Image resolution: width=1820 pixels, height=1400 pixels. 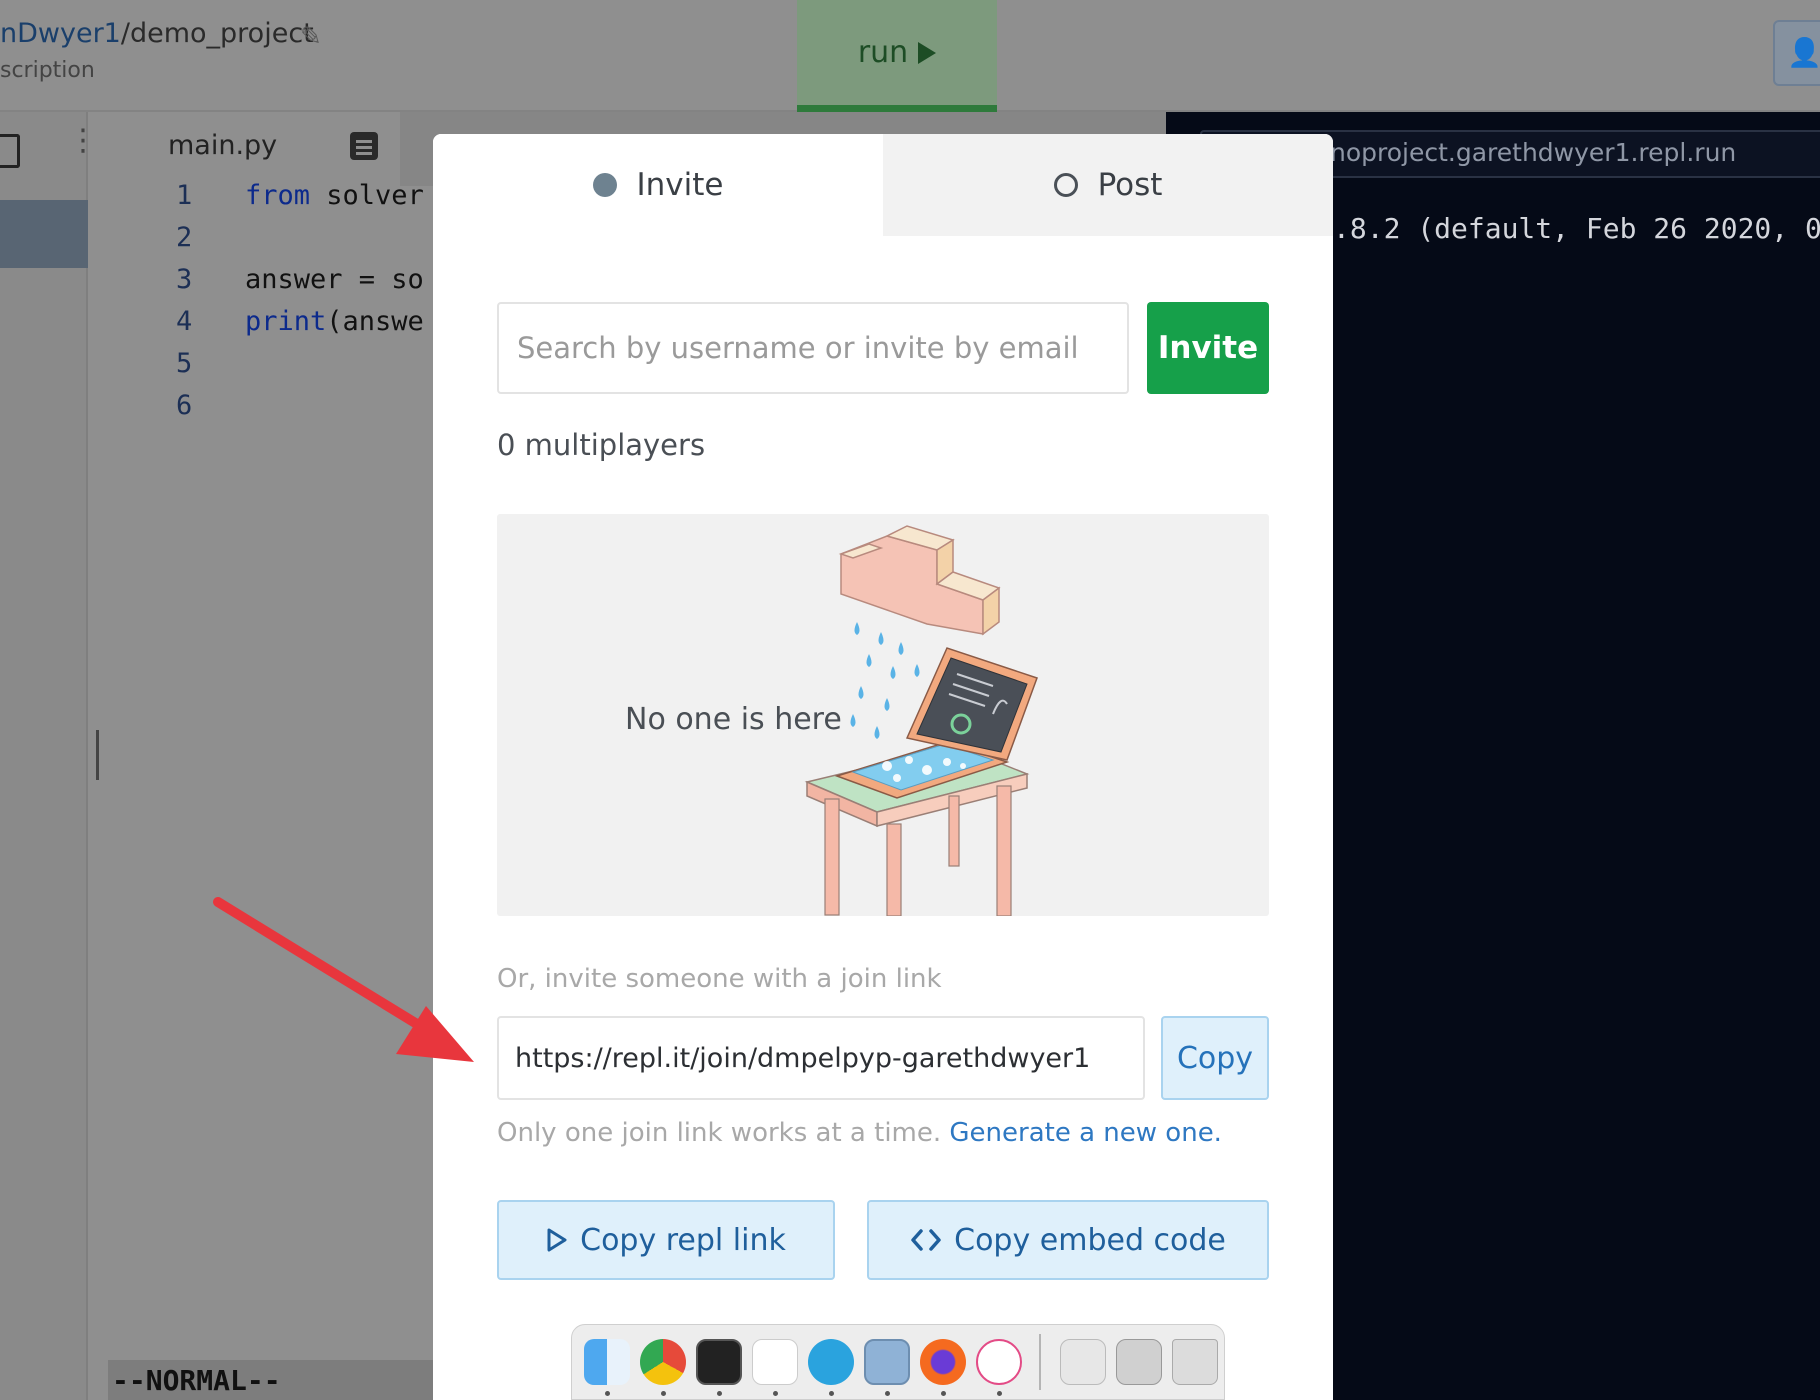 I want to click on raining-laptop-illustration, so click(x=921, y=720).